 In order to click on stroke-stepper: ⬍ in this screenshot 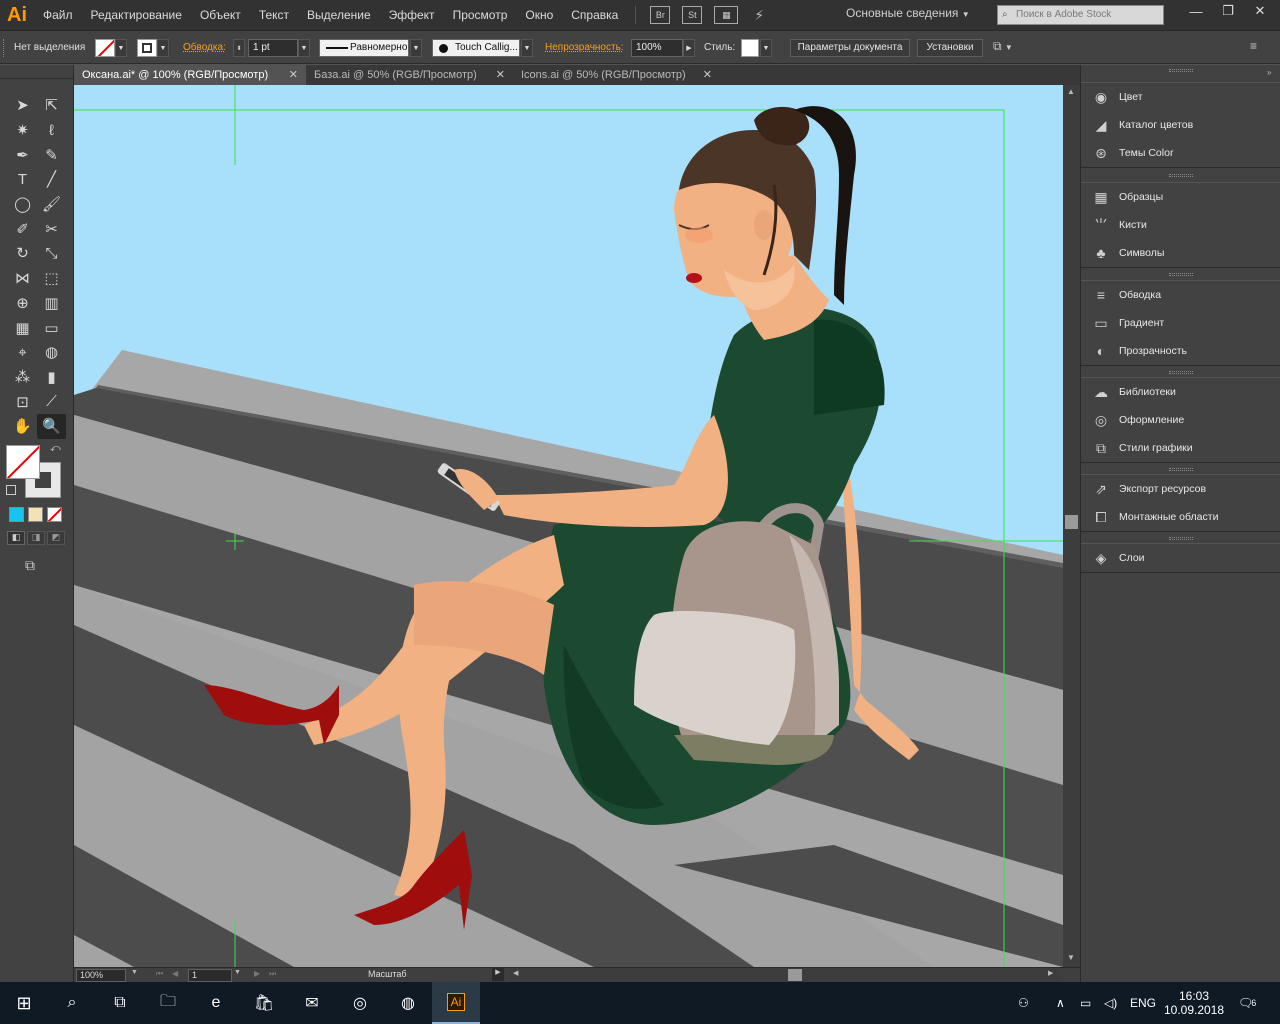, I will do `click(239, 48)`.